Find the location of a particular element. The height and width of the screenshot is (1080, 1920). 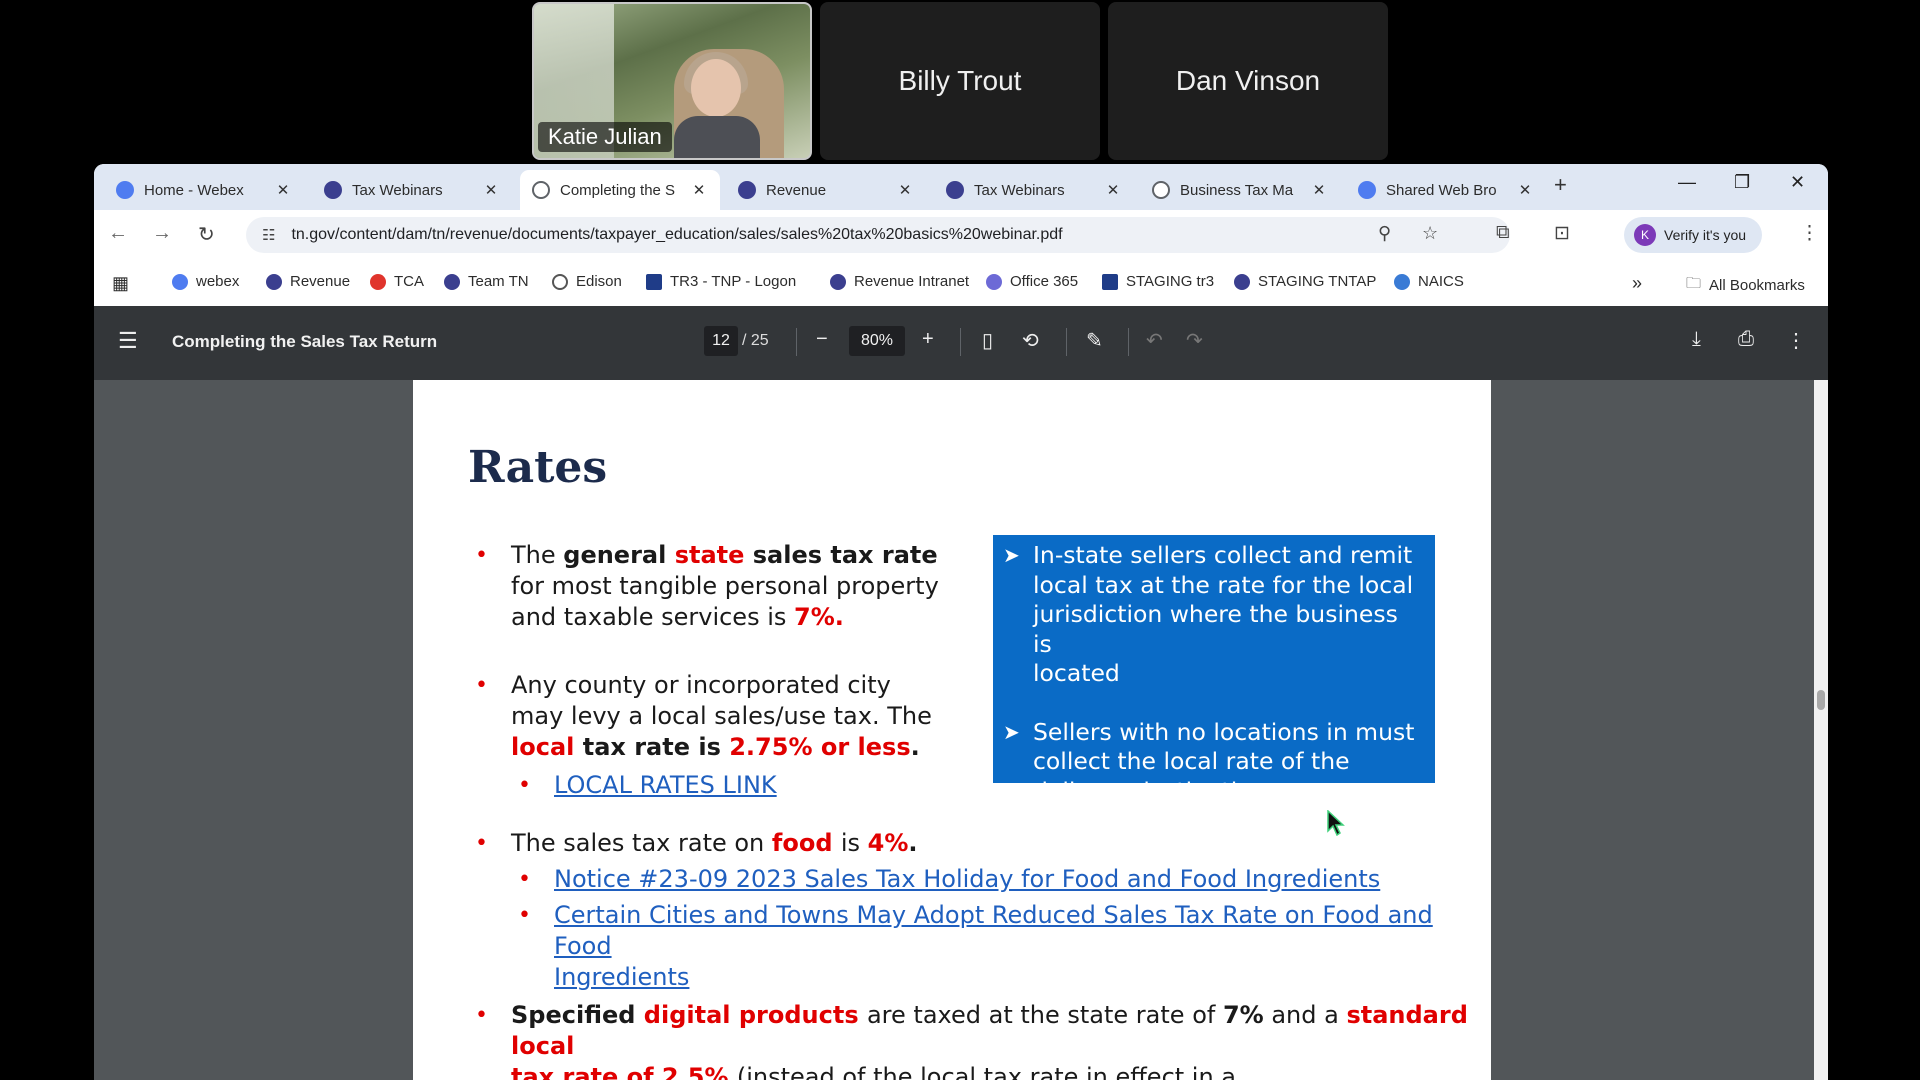

profile-verify-button: K Verify it's you is located at coordinates (1693, 235).